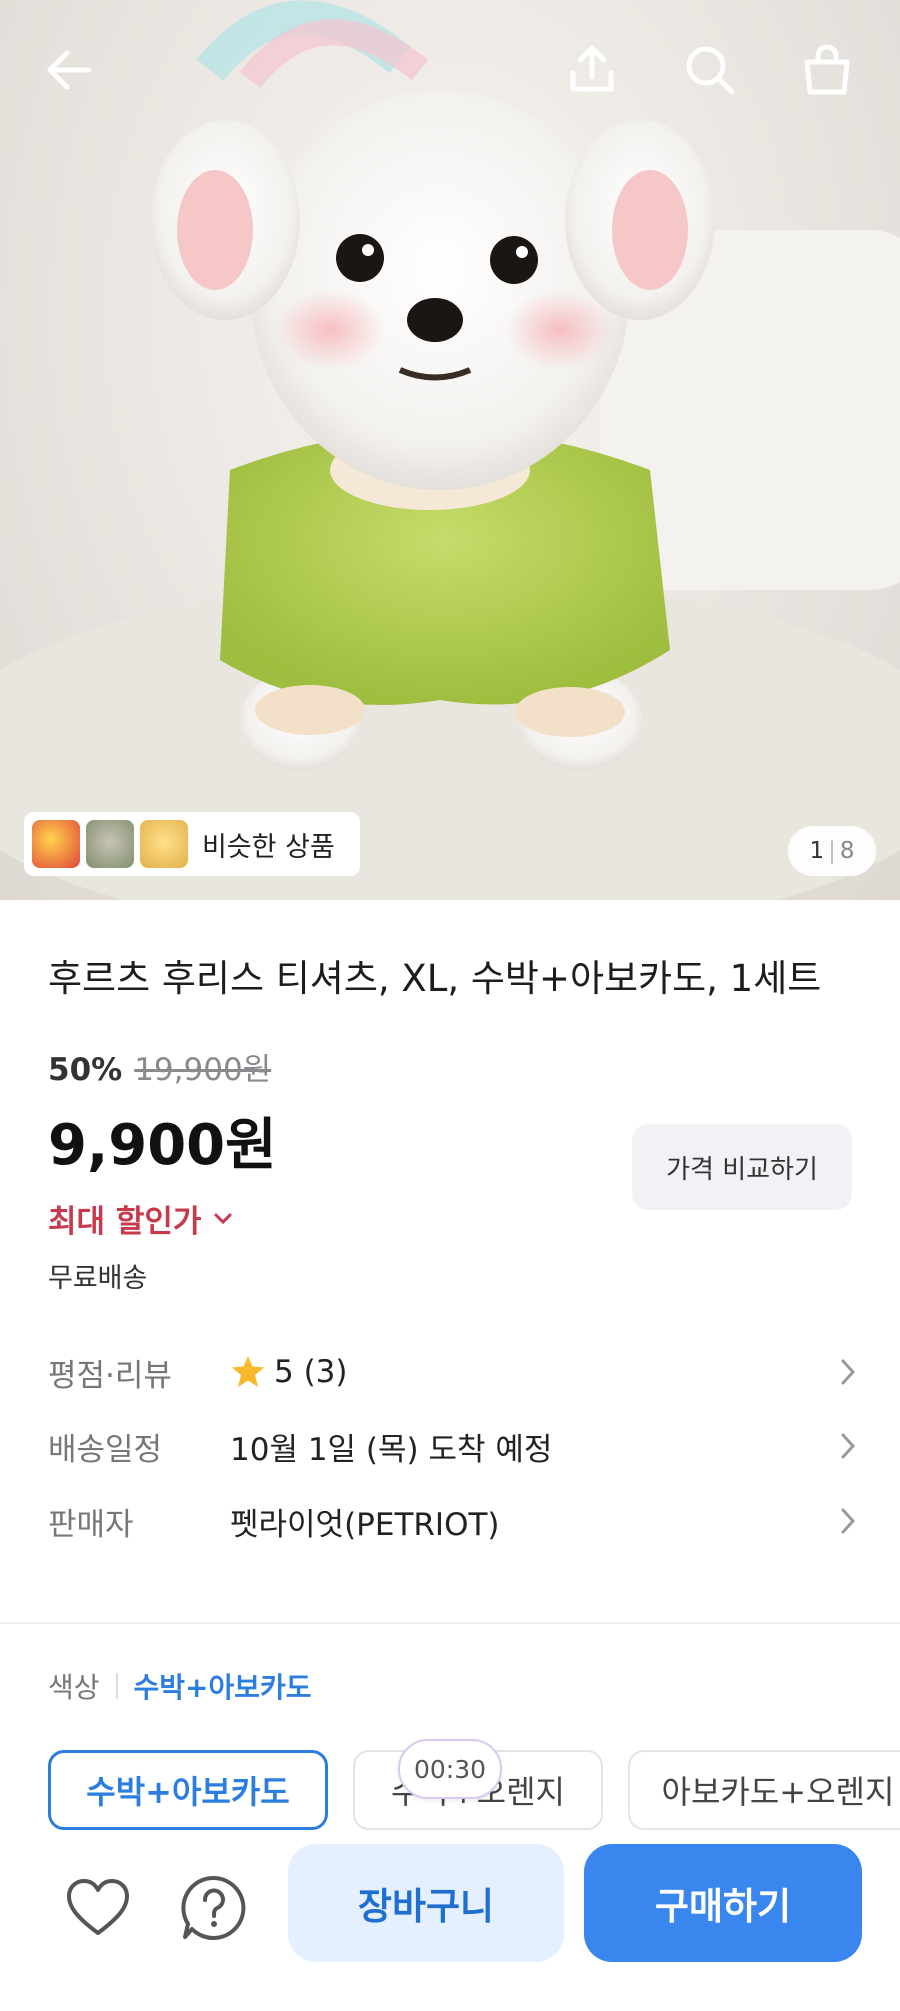 The image size is (900, 2011). I want to click on discount-percent: 50%, so click(85, 1070).